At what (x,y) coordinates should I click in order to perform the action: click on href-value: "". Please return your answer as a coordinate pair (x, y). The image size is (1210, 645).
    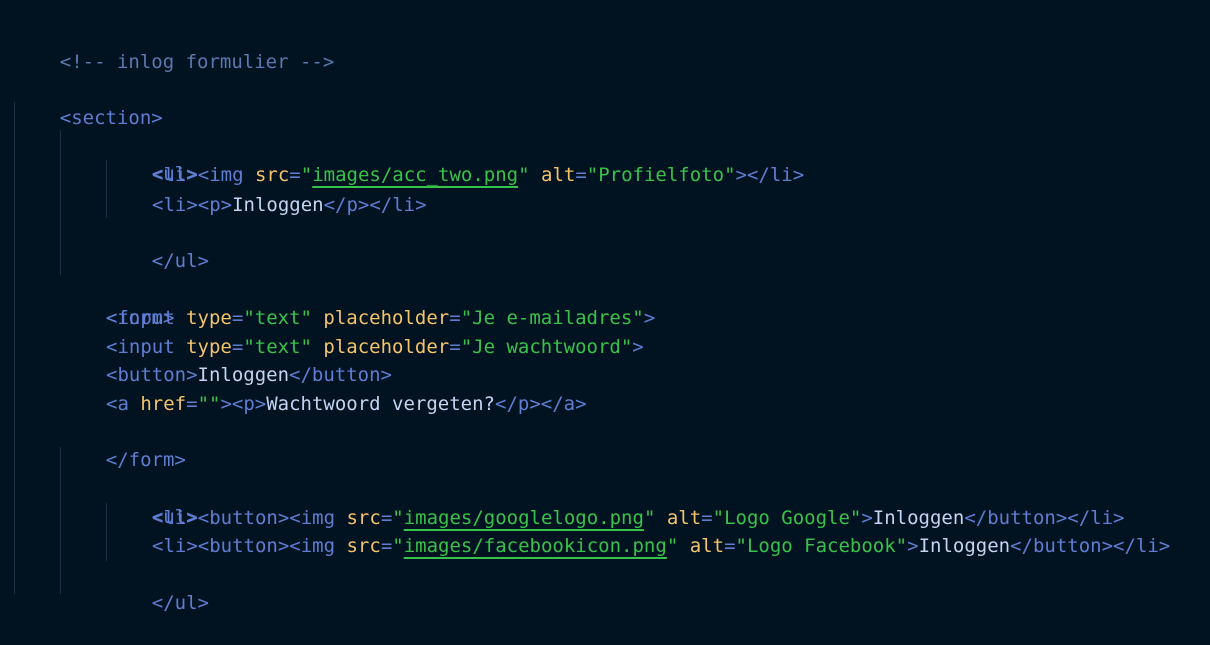
    Looking at the image, I should click on (209, 404).